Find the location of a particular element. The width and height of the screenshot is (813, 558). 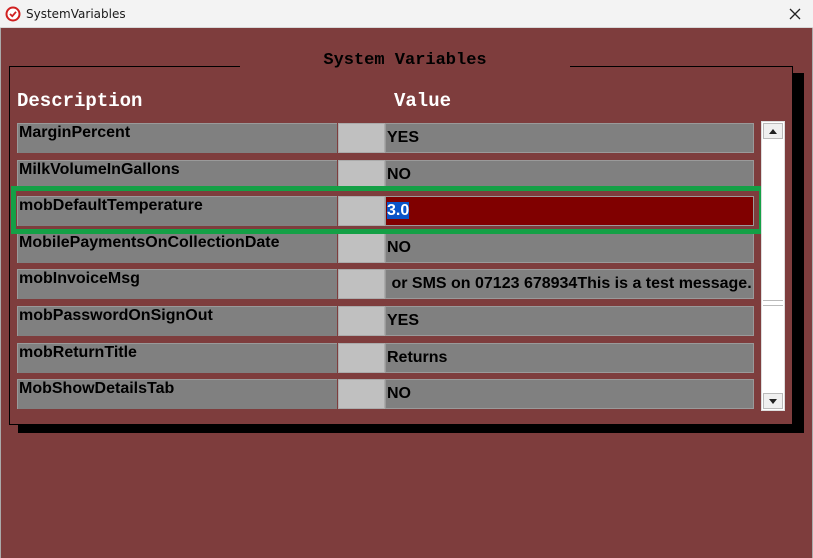

title-bar: SystemVariables is located at coordinates (406, 14).